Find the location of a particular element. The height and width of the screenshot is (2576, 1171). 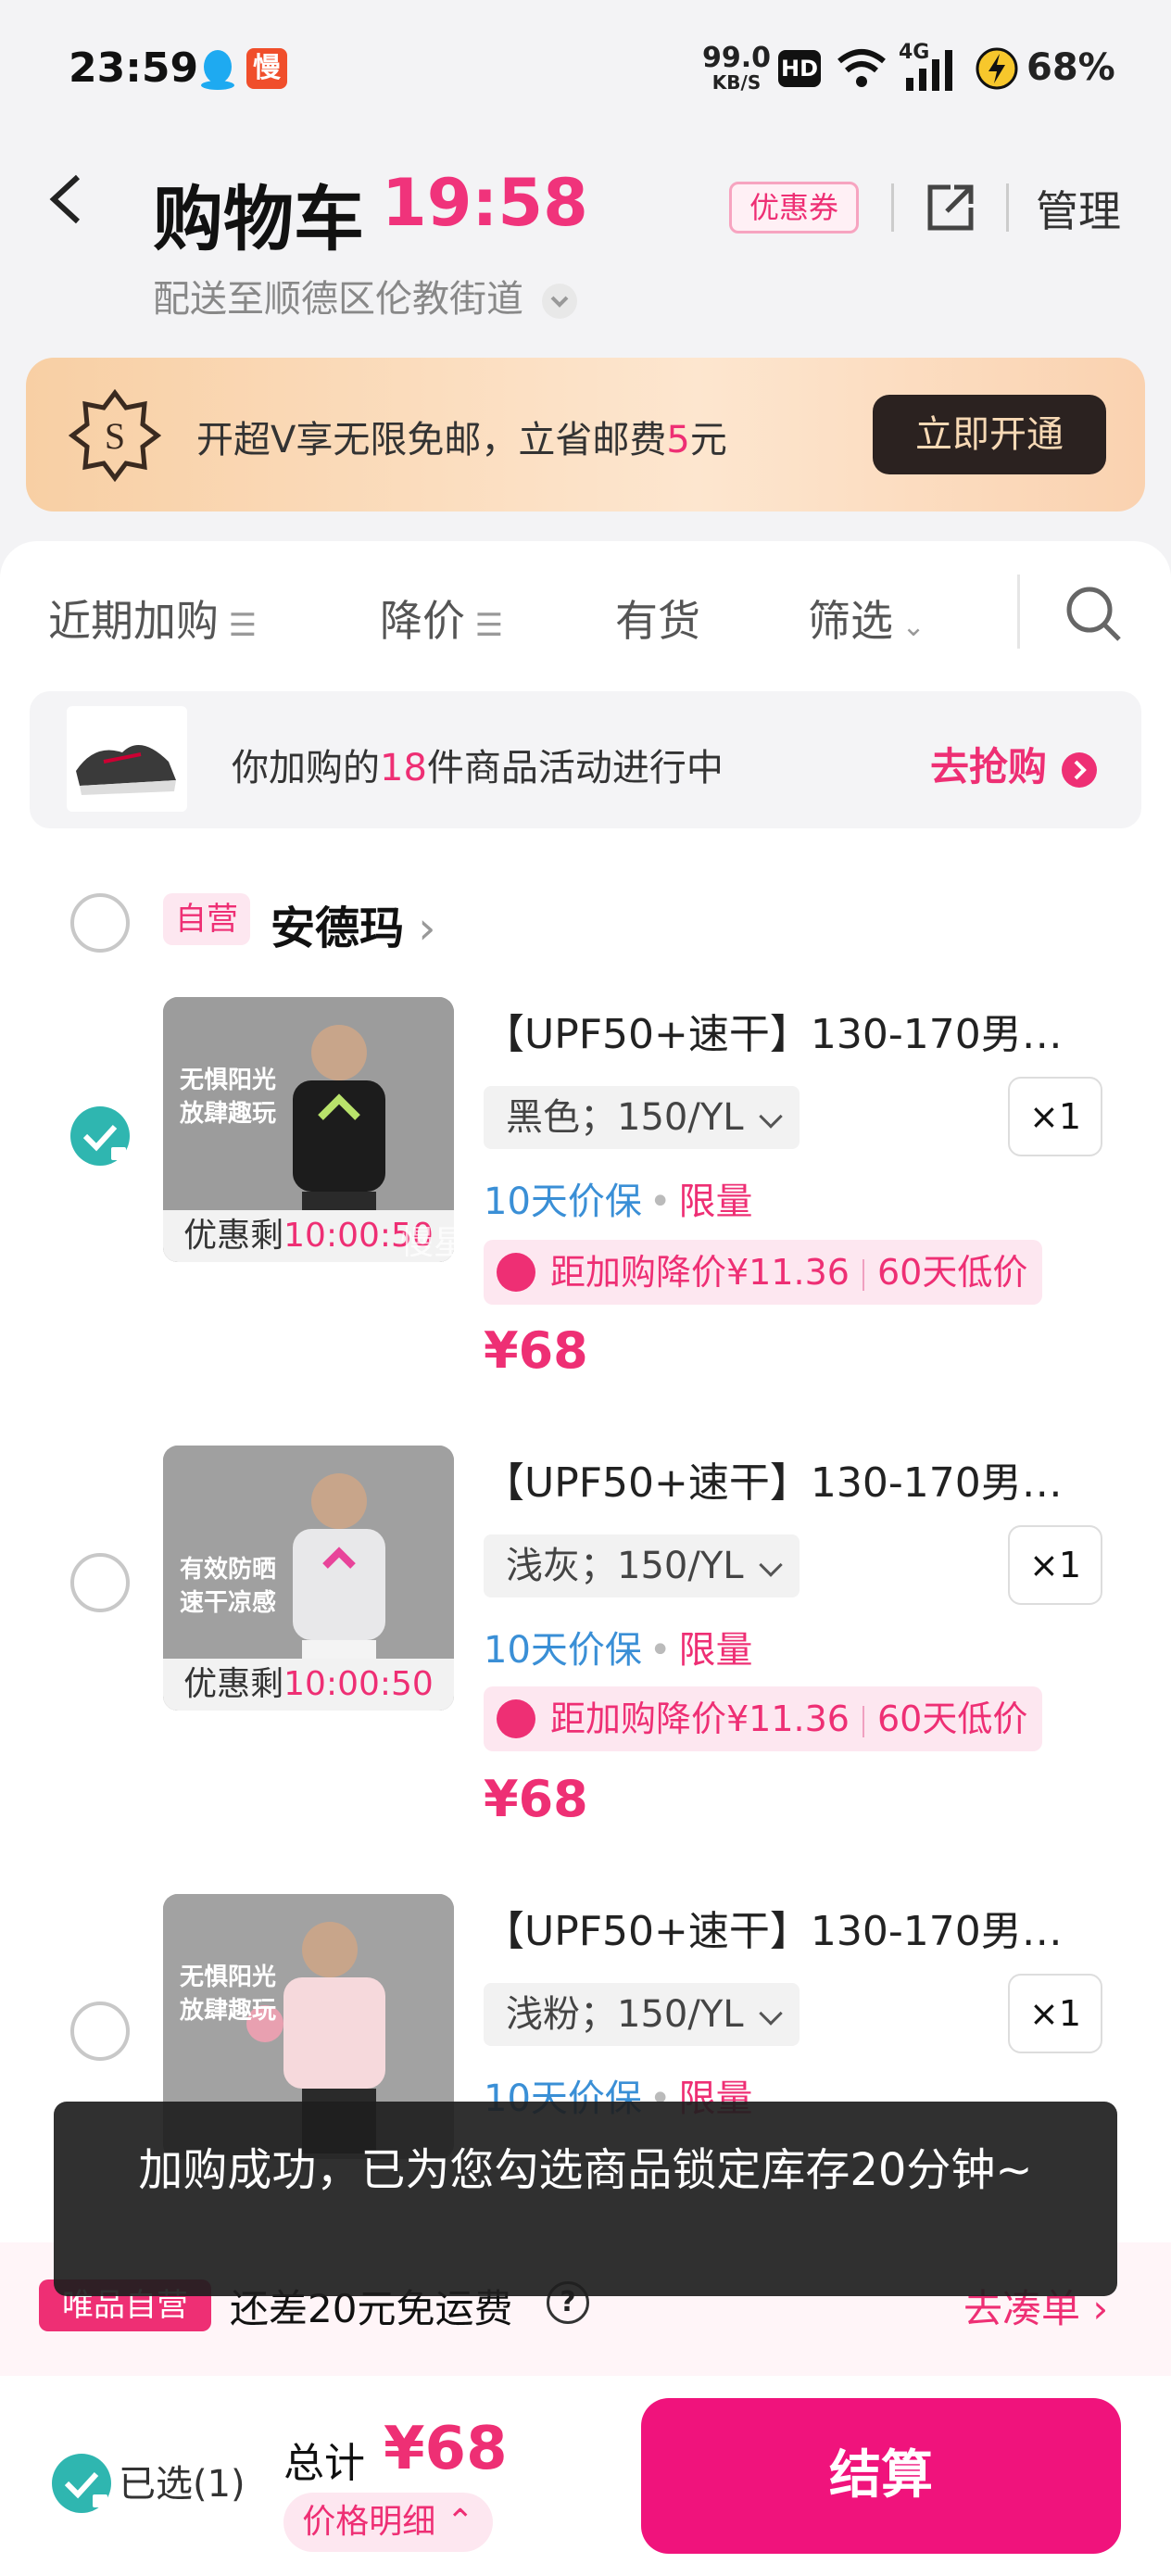

select-all-checkbox is located at coordinates (82, 2483).